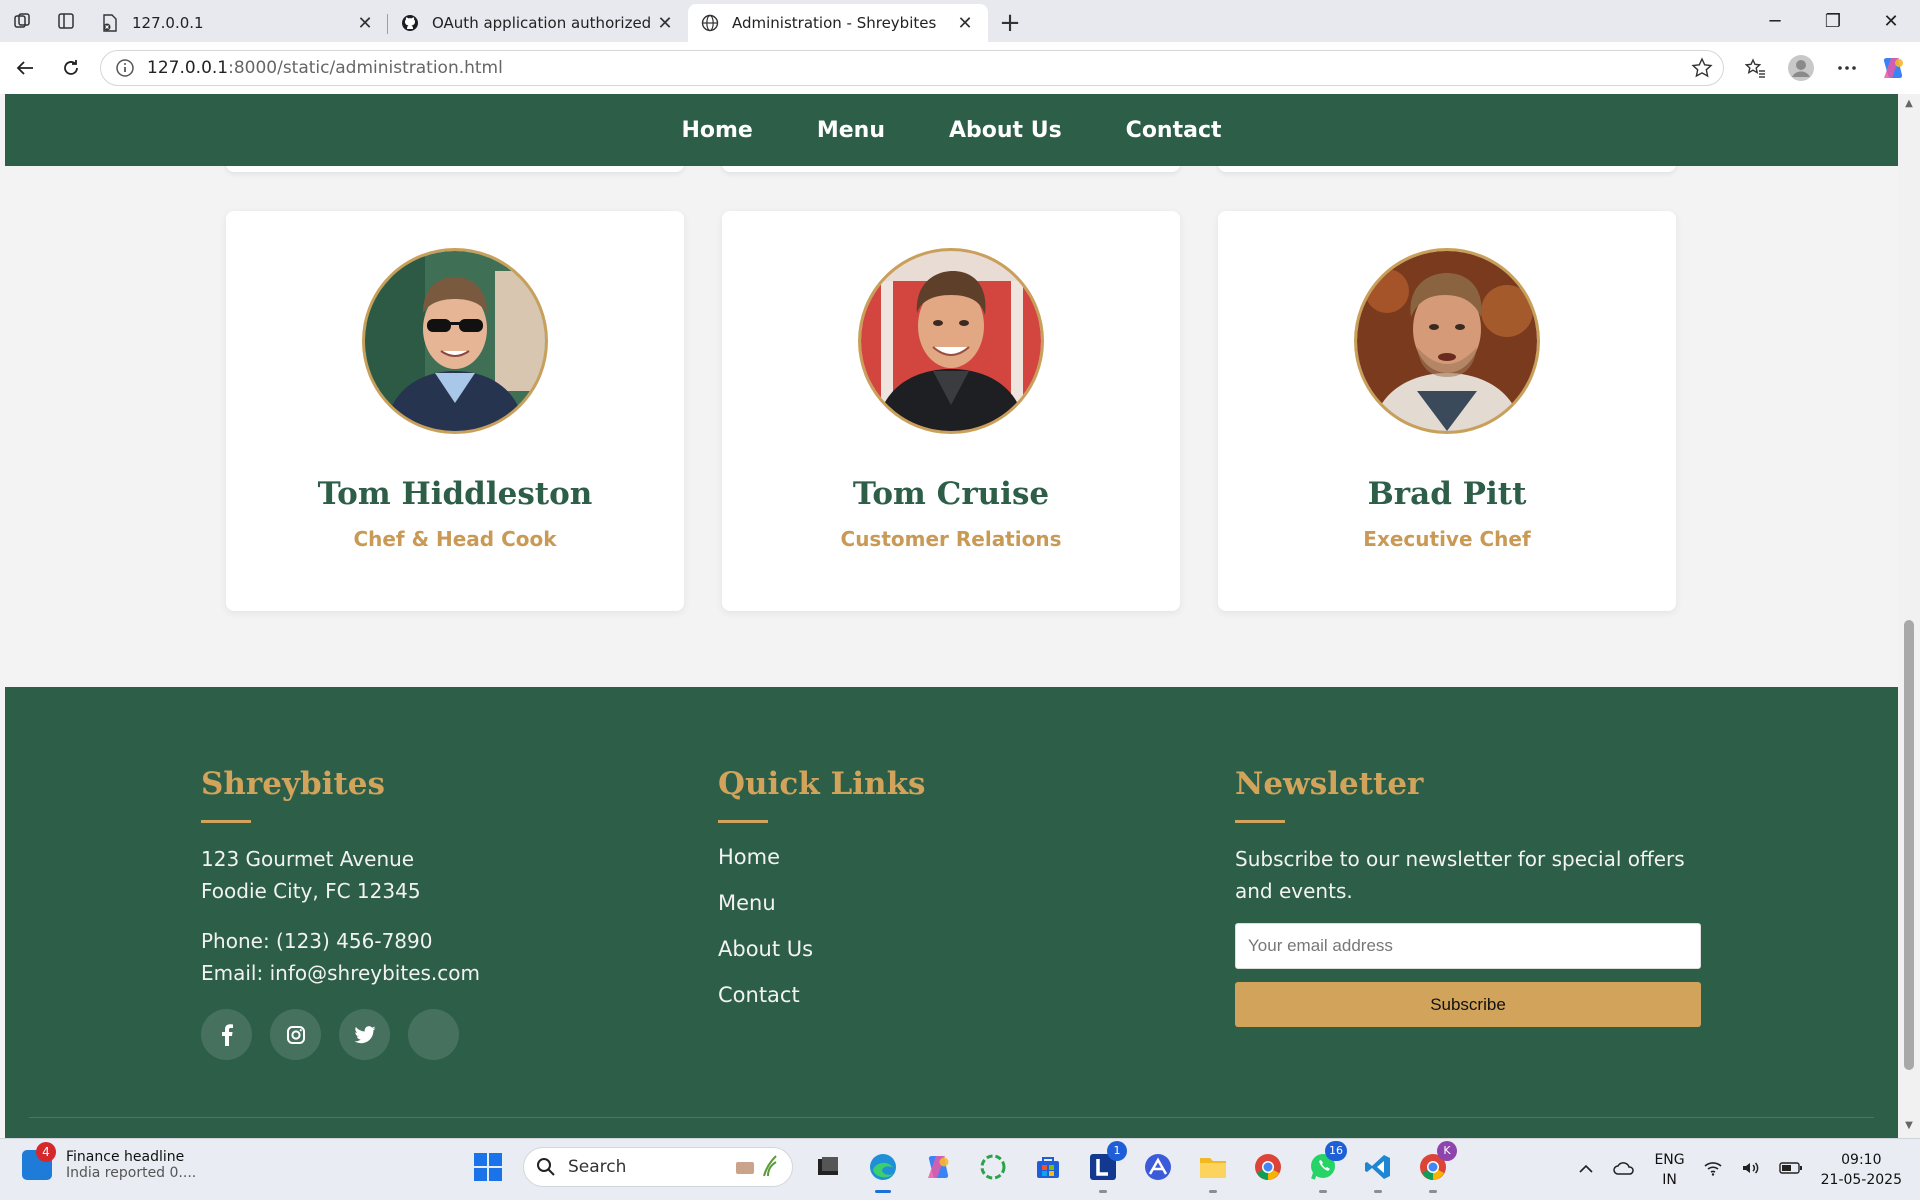  I want to click on edge-icon, so click(883, 1170).